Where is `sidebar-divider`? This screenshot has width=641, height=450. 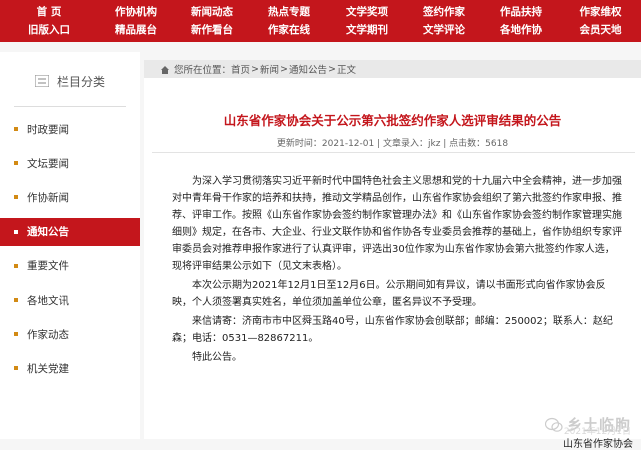 sidebar-divider is located at coordinates (70, 106).